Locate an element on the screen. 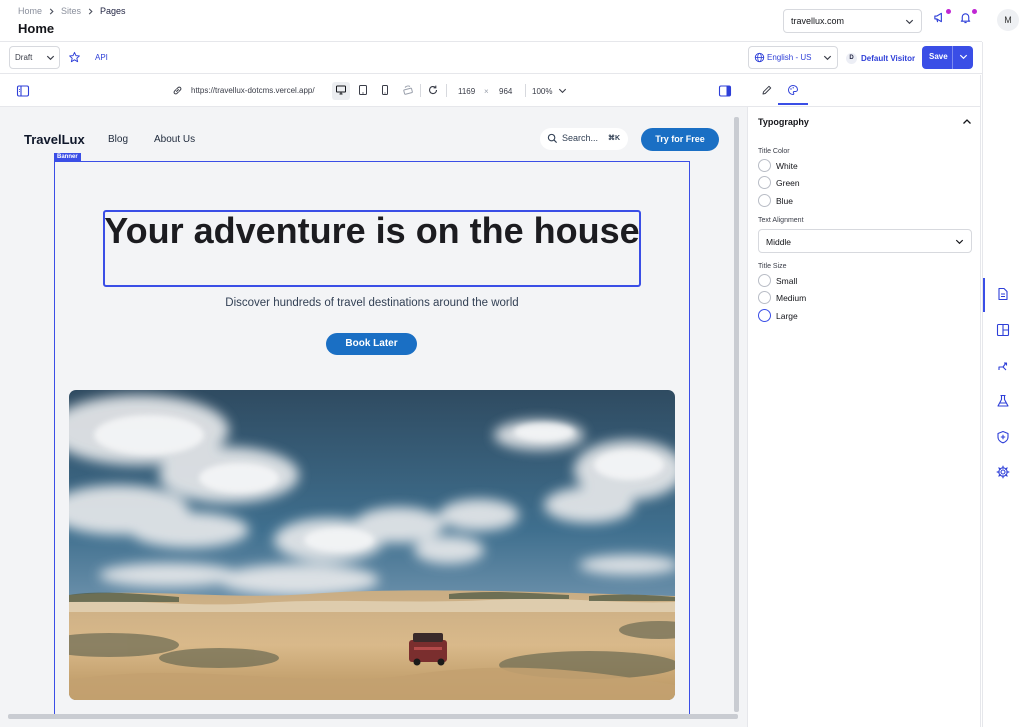 The height and width of the screenshot is (727, 1024). radio-label: Medium is located at coordinates (791, 297).